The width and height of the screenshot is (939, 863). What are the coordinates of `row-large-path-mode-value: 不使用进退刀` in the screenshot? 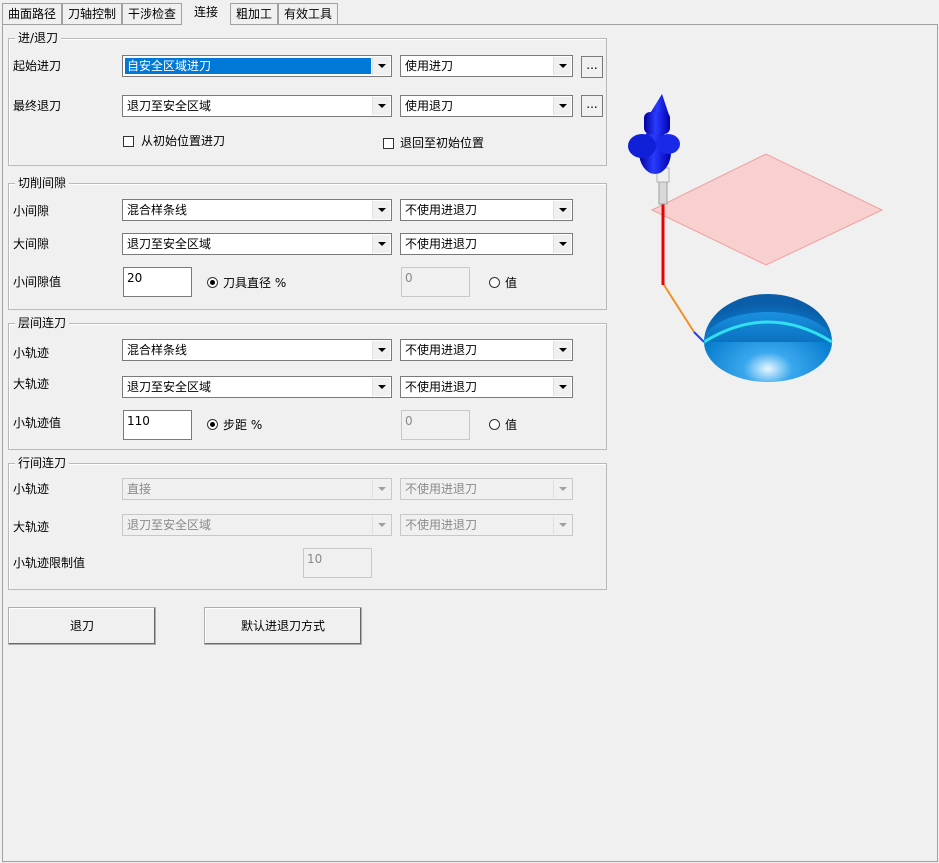 It's located at (441, 525).